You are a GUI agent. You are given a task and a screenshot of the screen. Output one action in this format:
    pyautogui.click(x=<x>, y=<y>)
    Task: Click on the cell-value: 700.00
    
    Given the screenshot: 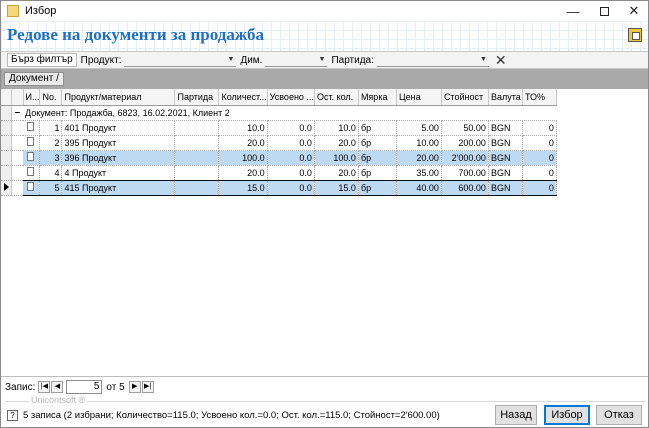 What is the action you would take?
    pyautogui.click(x=465, y=173)
    